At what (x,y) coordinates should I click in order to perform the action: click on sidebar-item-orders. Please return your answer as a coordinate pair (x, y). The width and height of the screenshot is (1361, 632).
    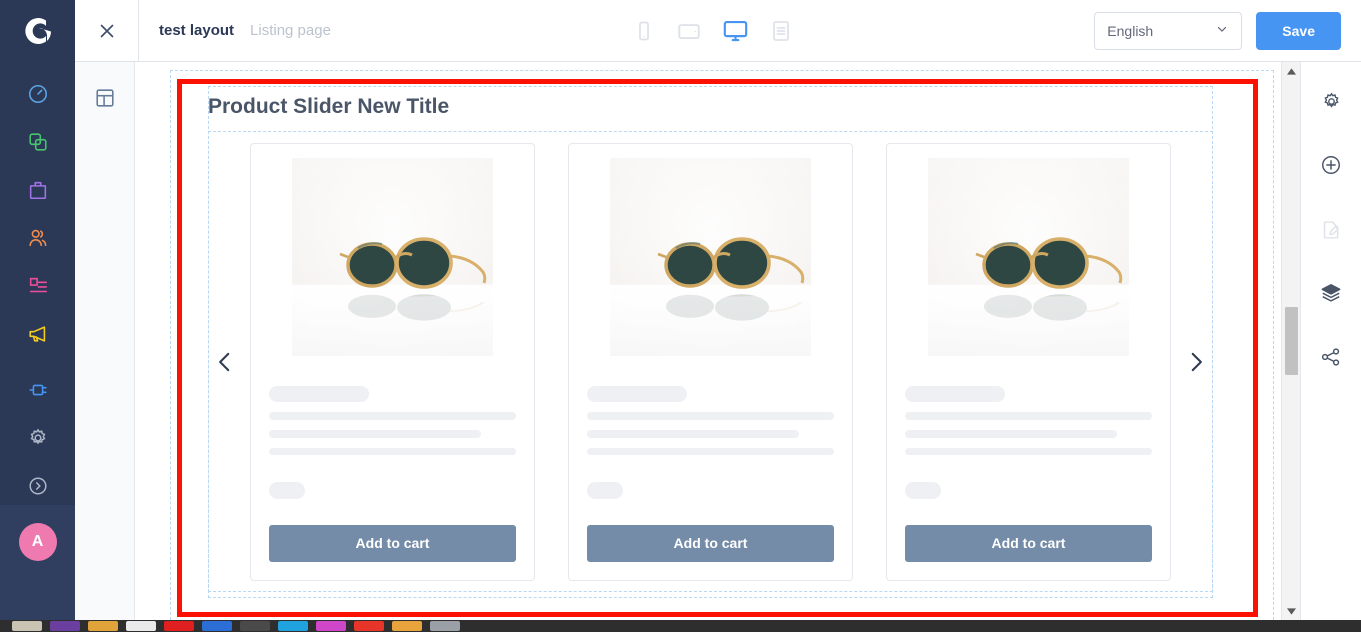
    Looking at the image, I should click on (37, 190).